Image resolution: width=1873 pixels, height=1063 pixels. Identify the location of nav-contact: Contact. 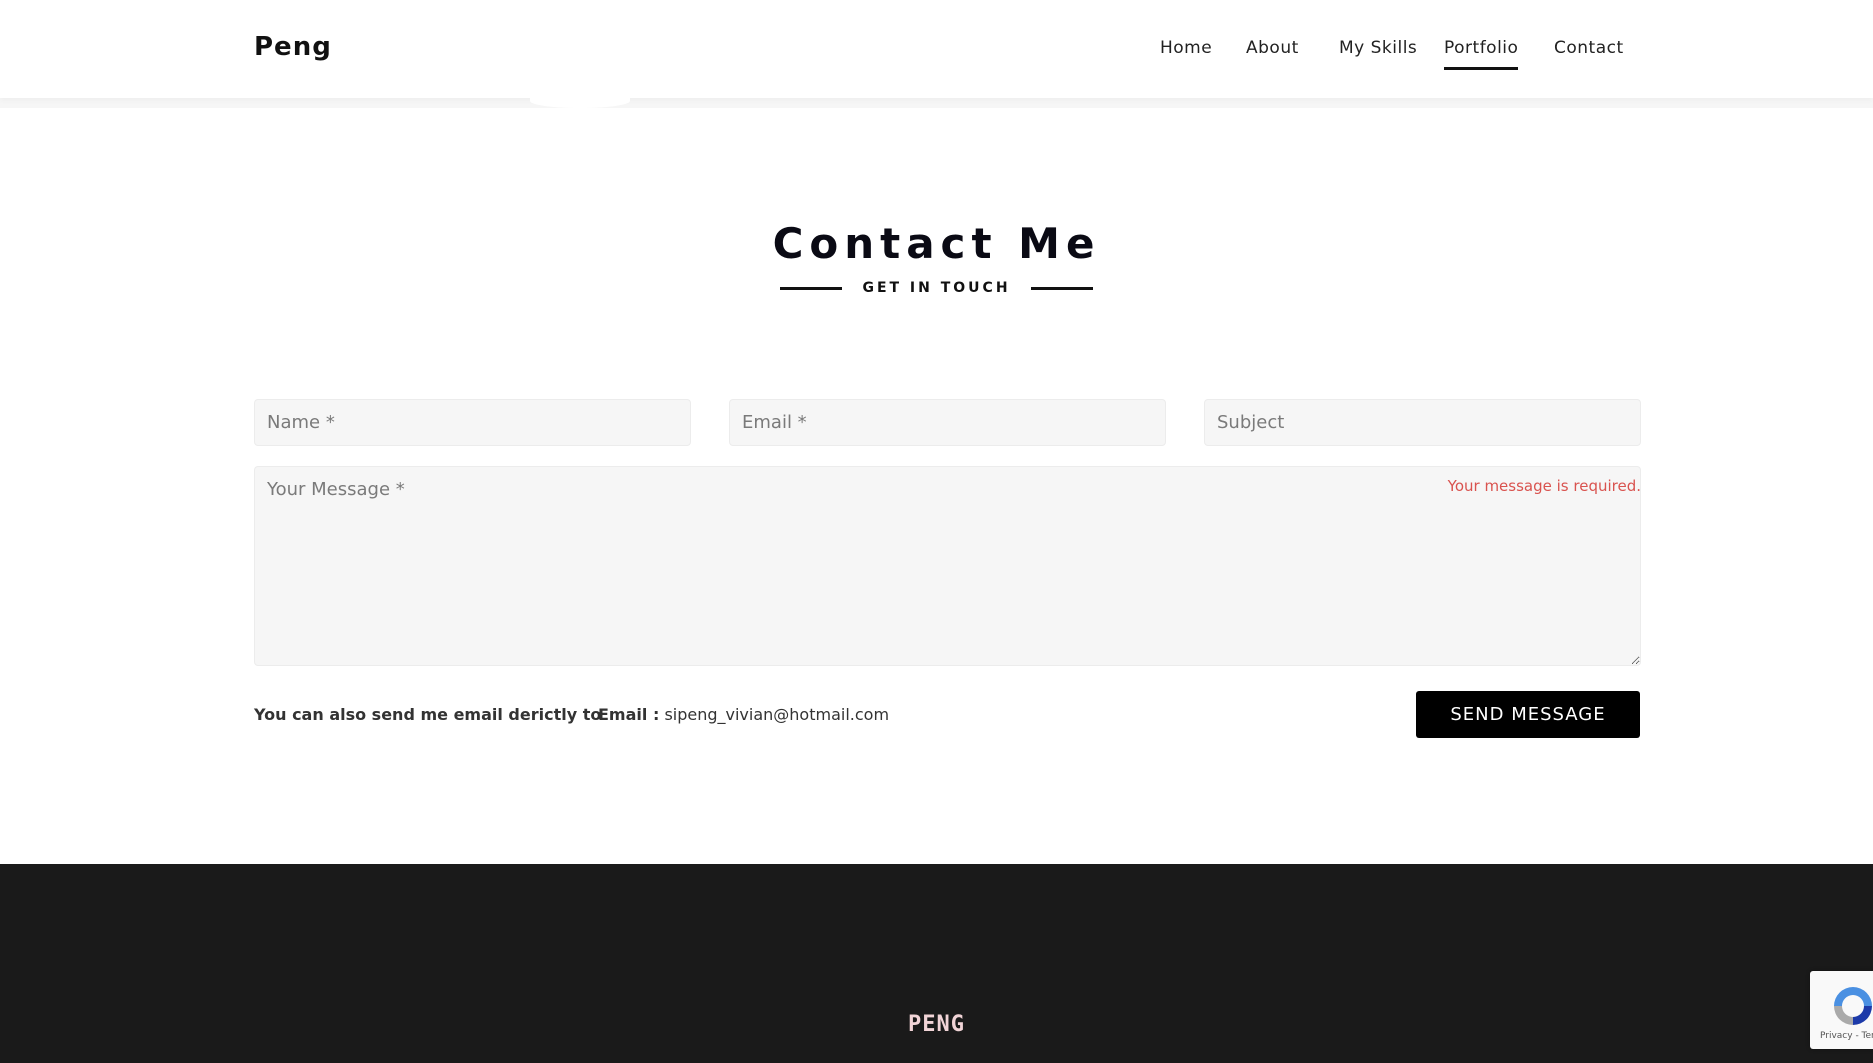
(1589, 48).